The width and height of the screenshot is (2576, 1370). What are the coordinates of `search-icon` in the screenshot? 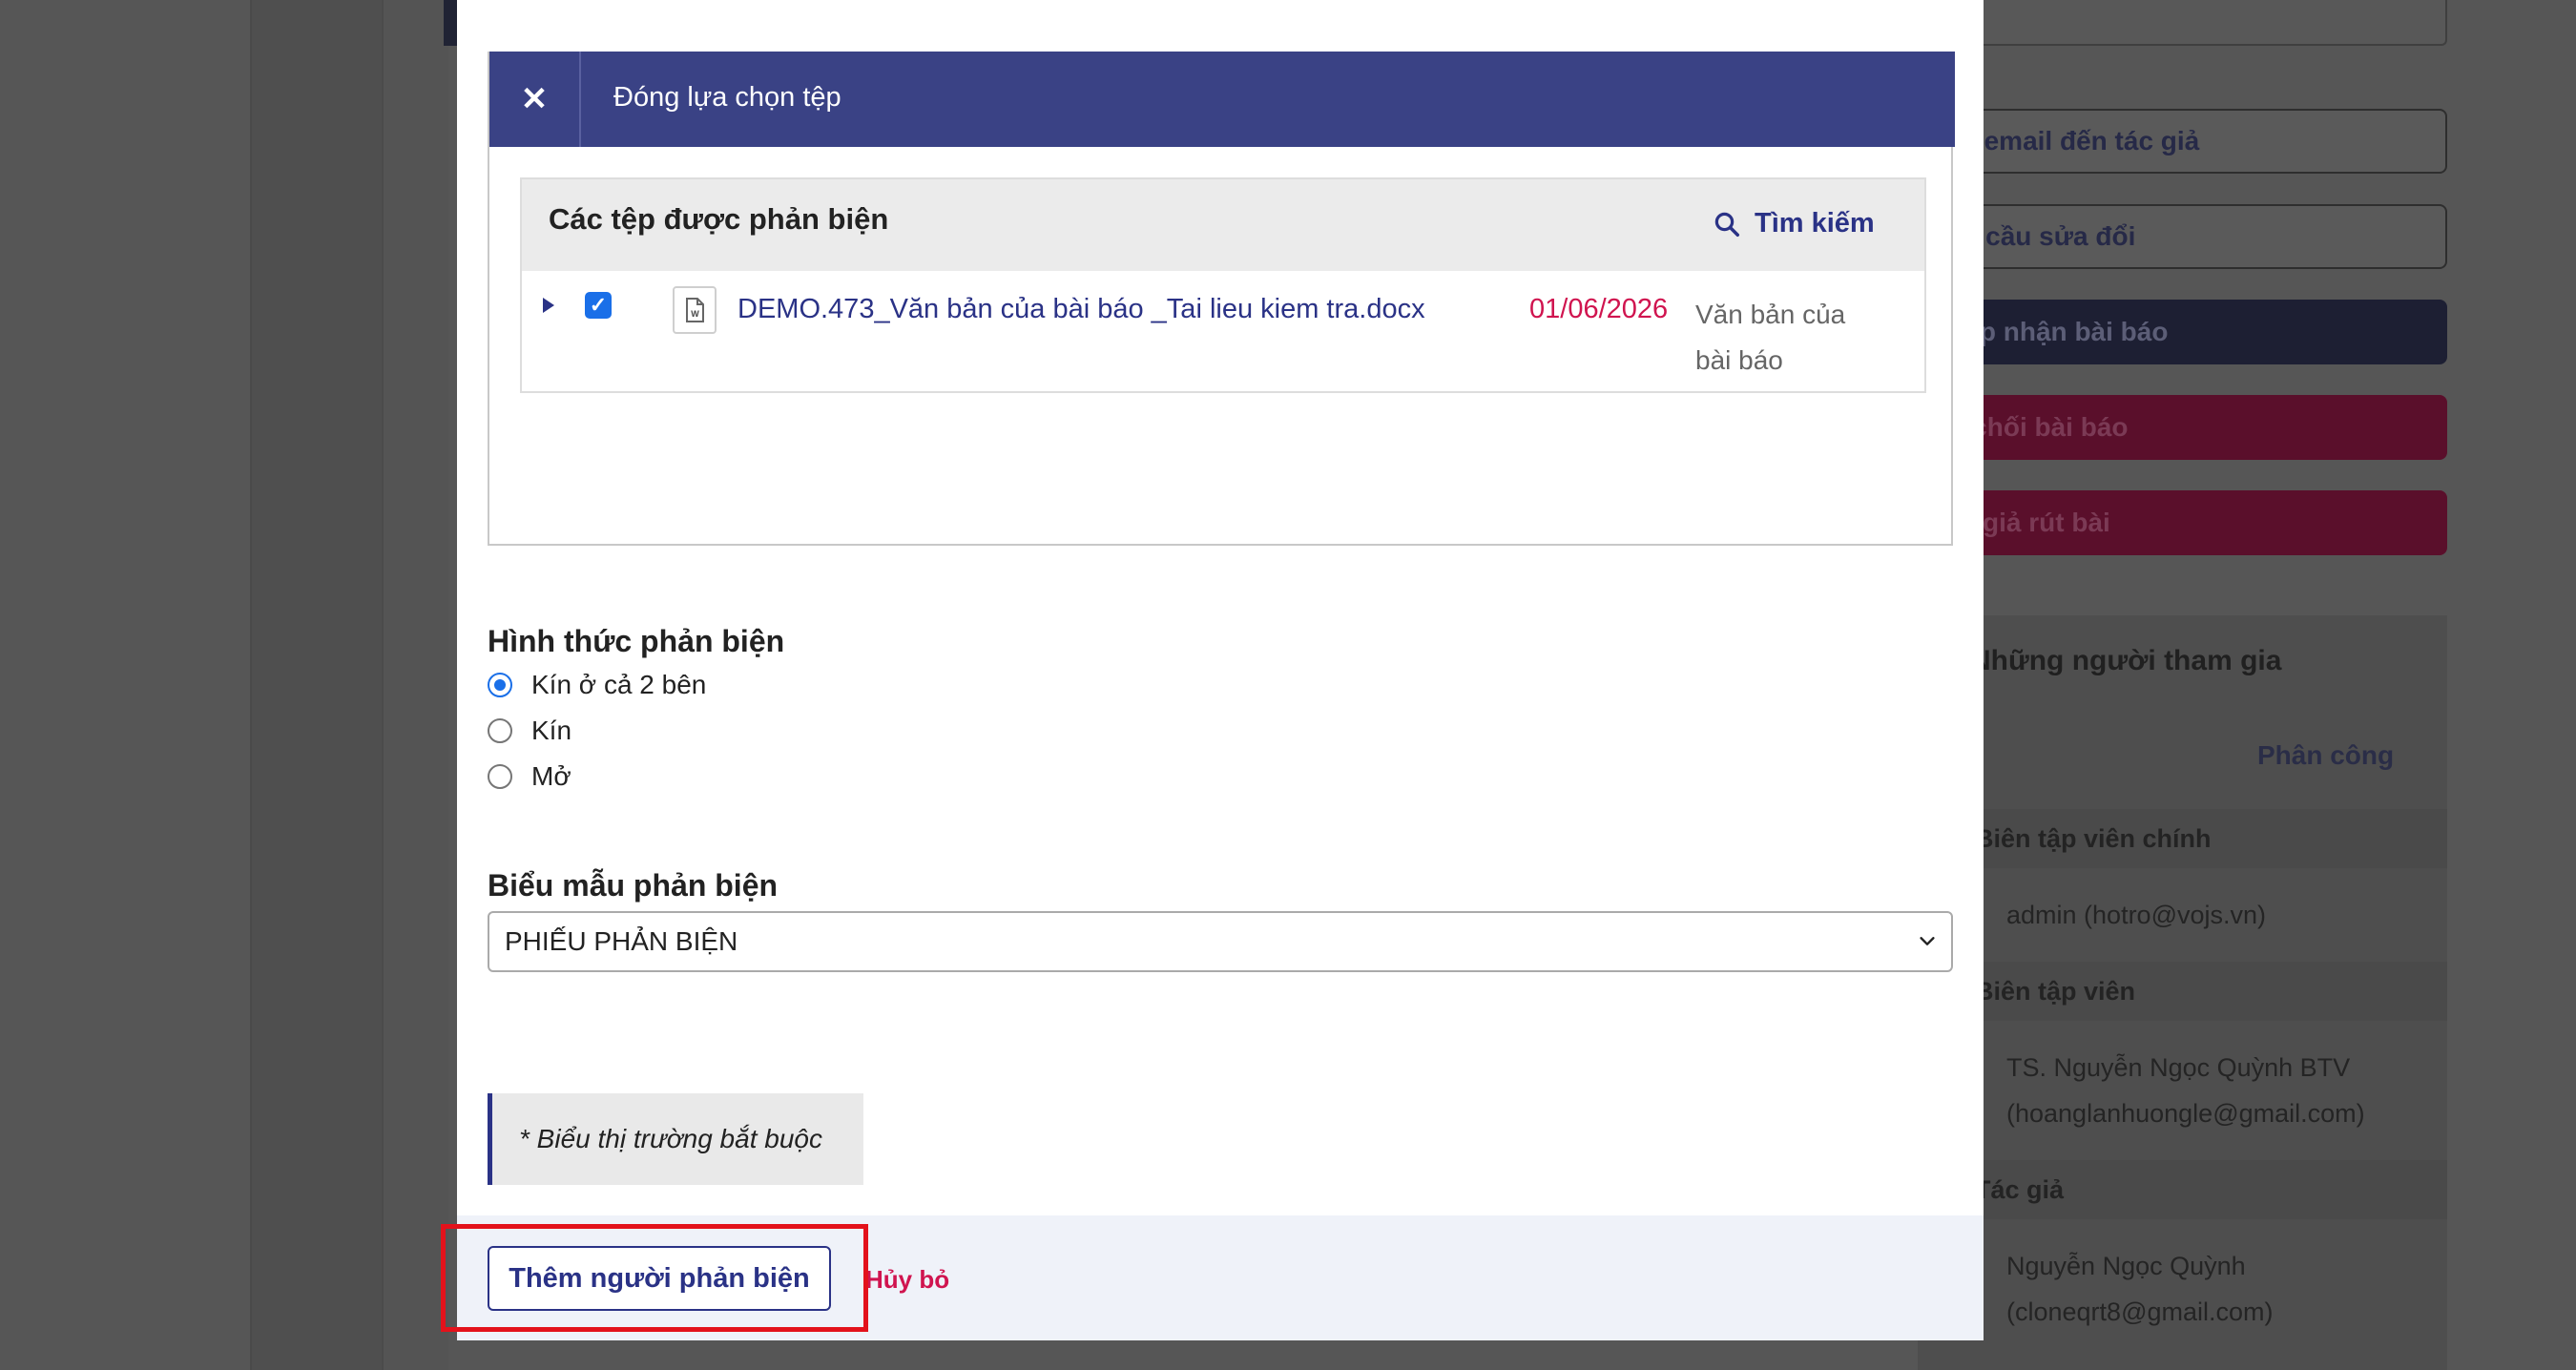 It's located at (1726, 224).